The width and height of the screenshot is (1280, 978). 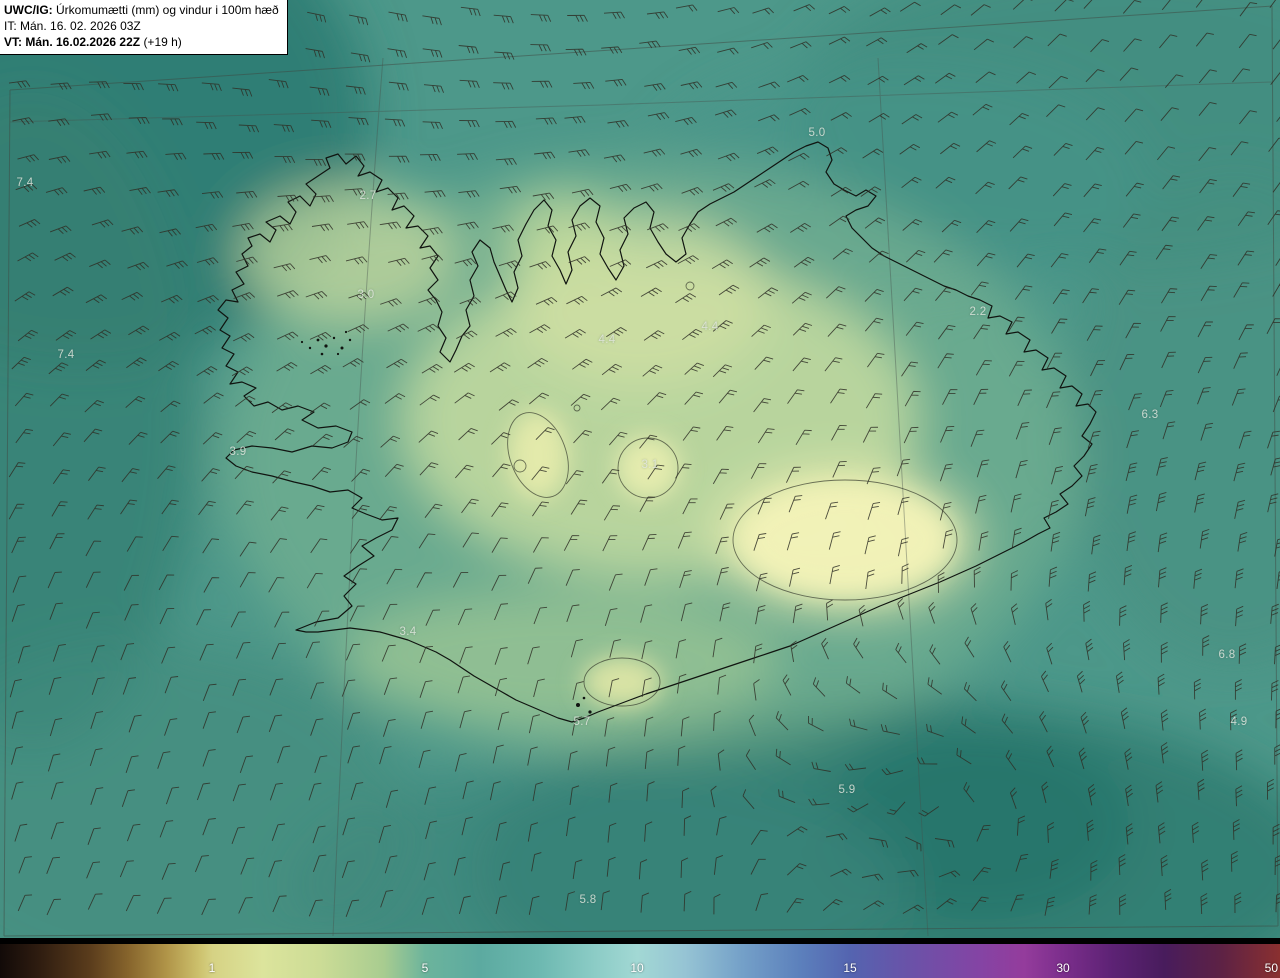 I want to click on map-value-label: 2.7, so click(x=368, y=196).